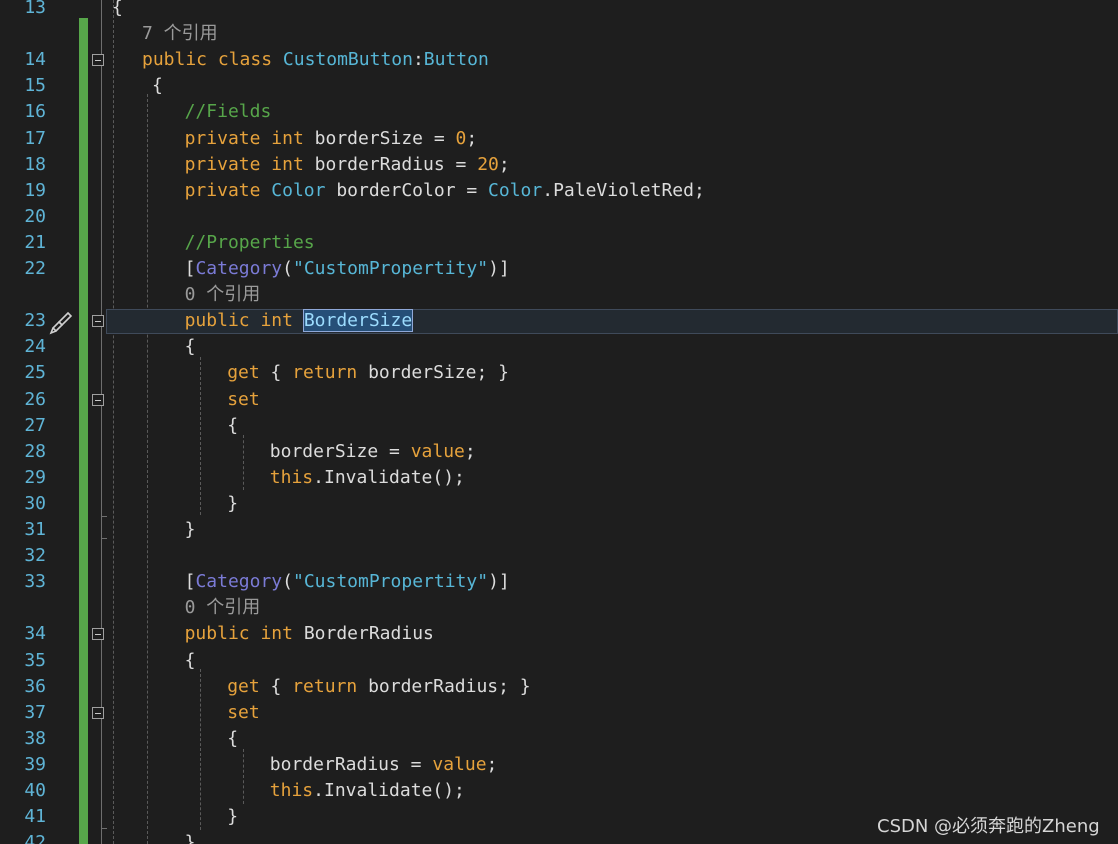 This screenshot has width=1118, height=844. I want to click on line-number: 23, so click(35, 321).